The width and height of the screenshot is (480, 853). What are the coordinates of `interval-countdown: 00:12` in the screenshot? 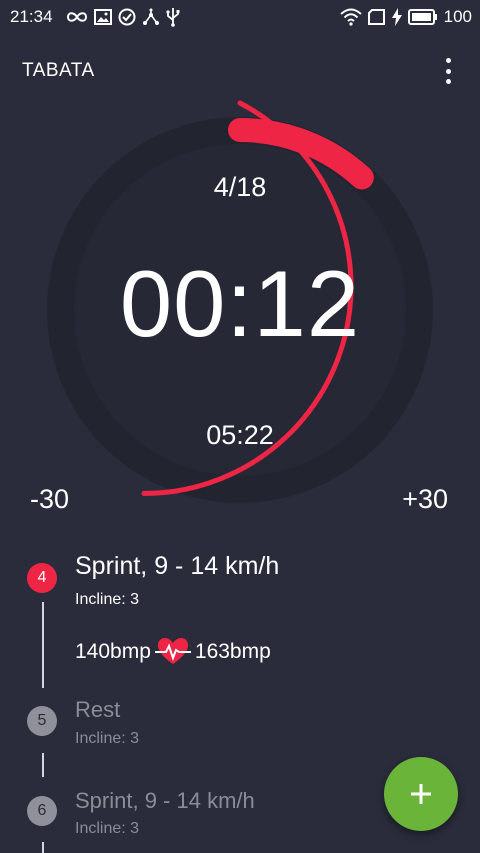 It's located at (240, 303).